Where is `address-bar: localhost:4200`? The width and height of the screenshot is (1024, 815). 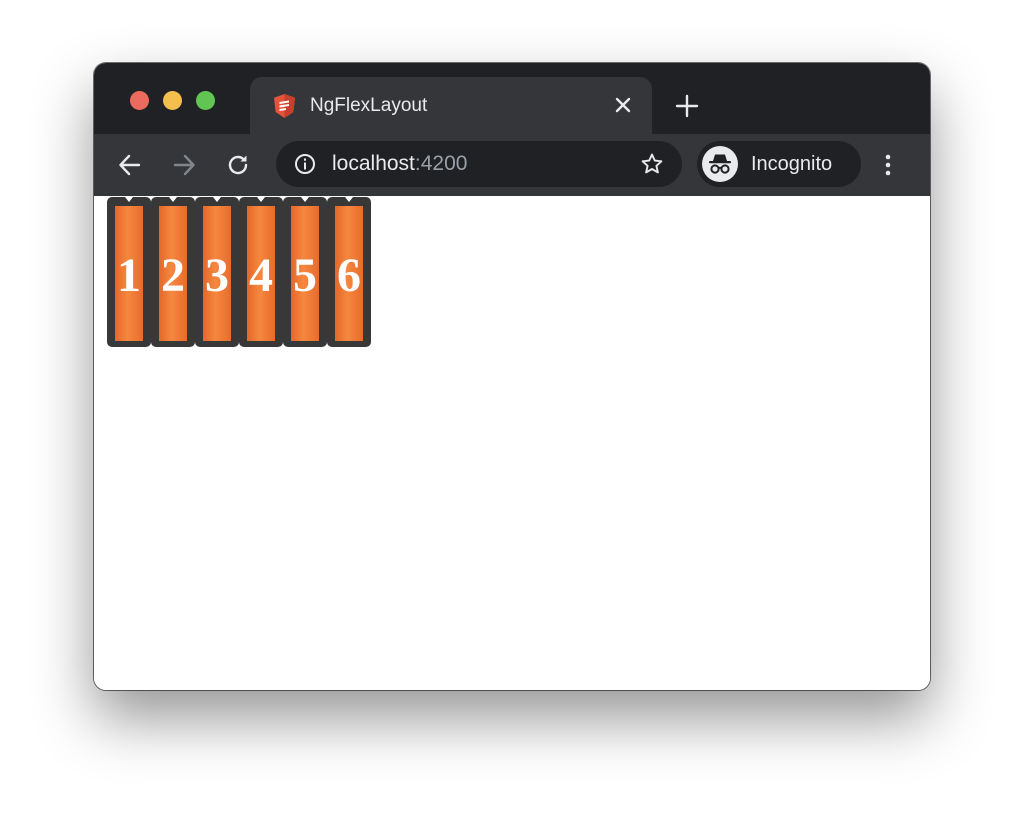
address-bar: localhost:4200 is located at coordinates (479, 164).